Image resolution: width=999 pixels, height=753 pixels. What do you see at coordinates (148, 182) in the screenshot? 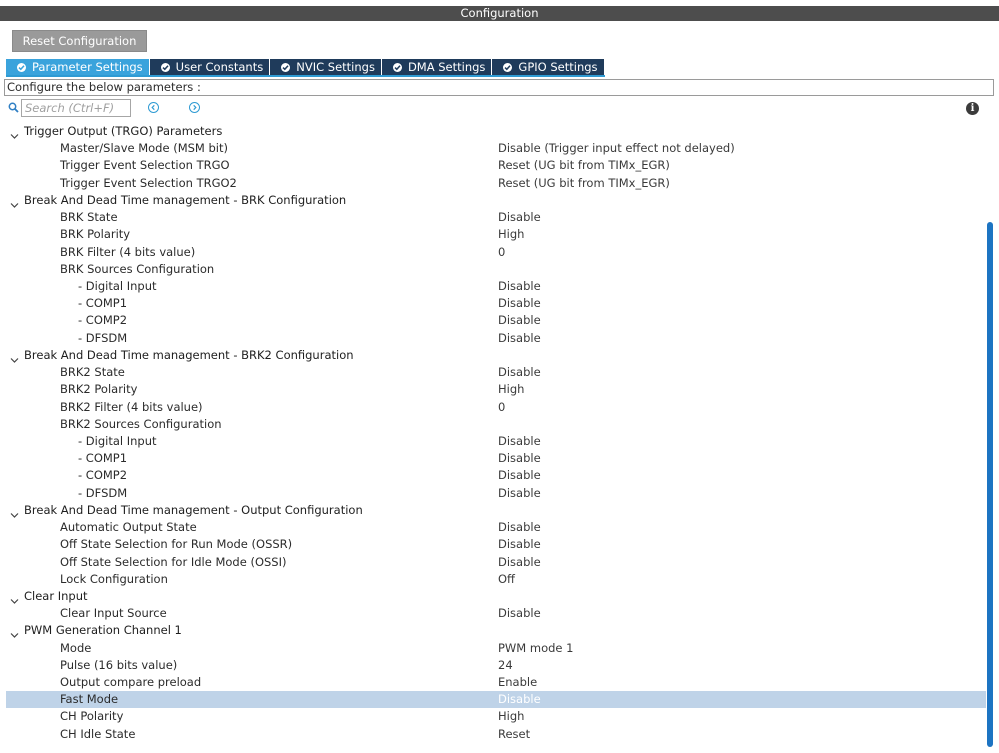
I see `parameter-name: Trigger Event Selection TRGO2` at bounding box center [148, 182].